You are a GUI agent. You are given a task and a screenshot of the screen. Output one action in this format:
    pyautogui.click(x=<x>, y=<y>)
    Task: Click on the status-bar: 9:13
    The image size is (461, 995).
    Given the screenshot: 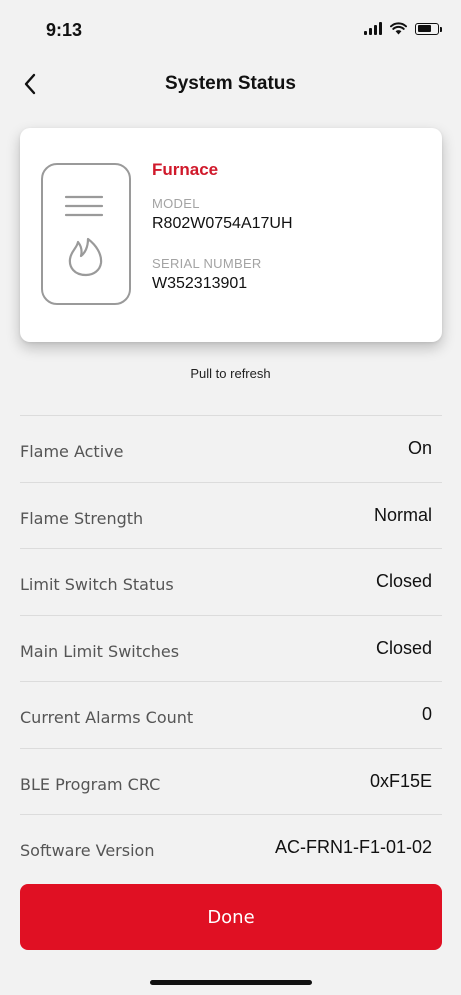 What is the action you would take?
    pyautogui.click(x=230, y=30)
    